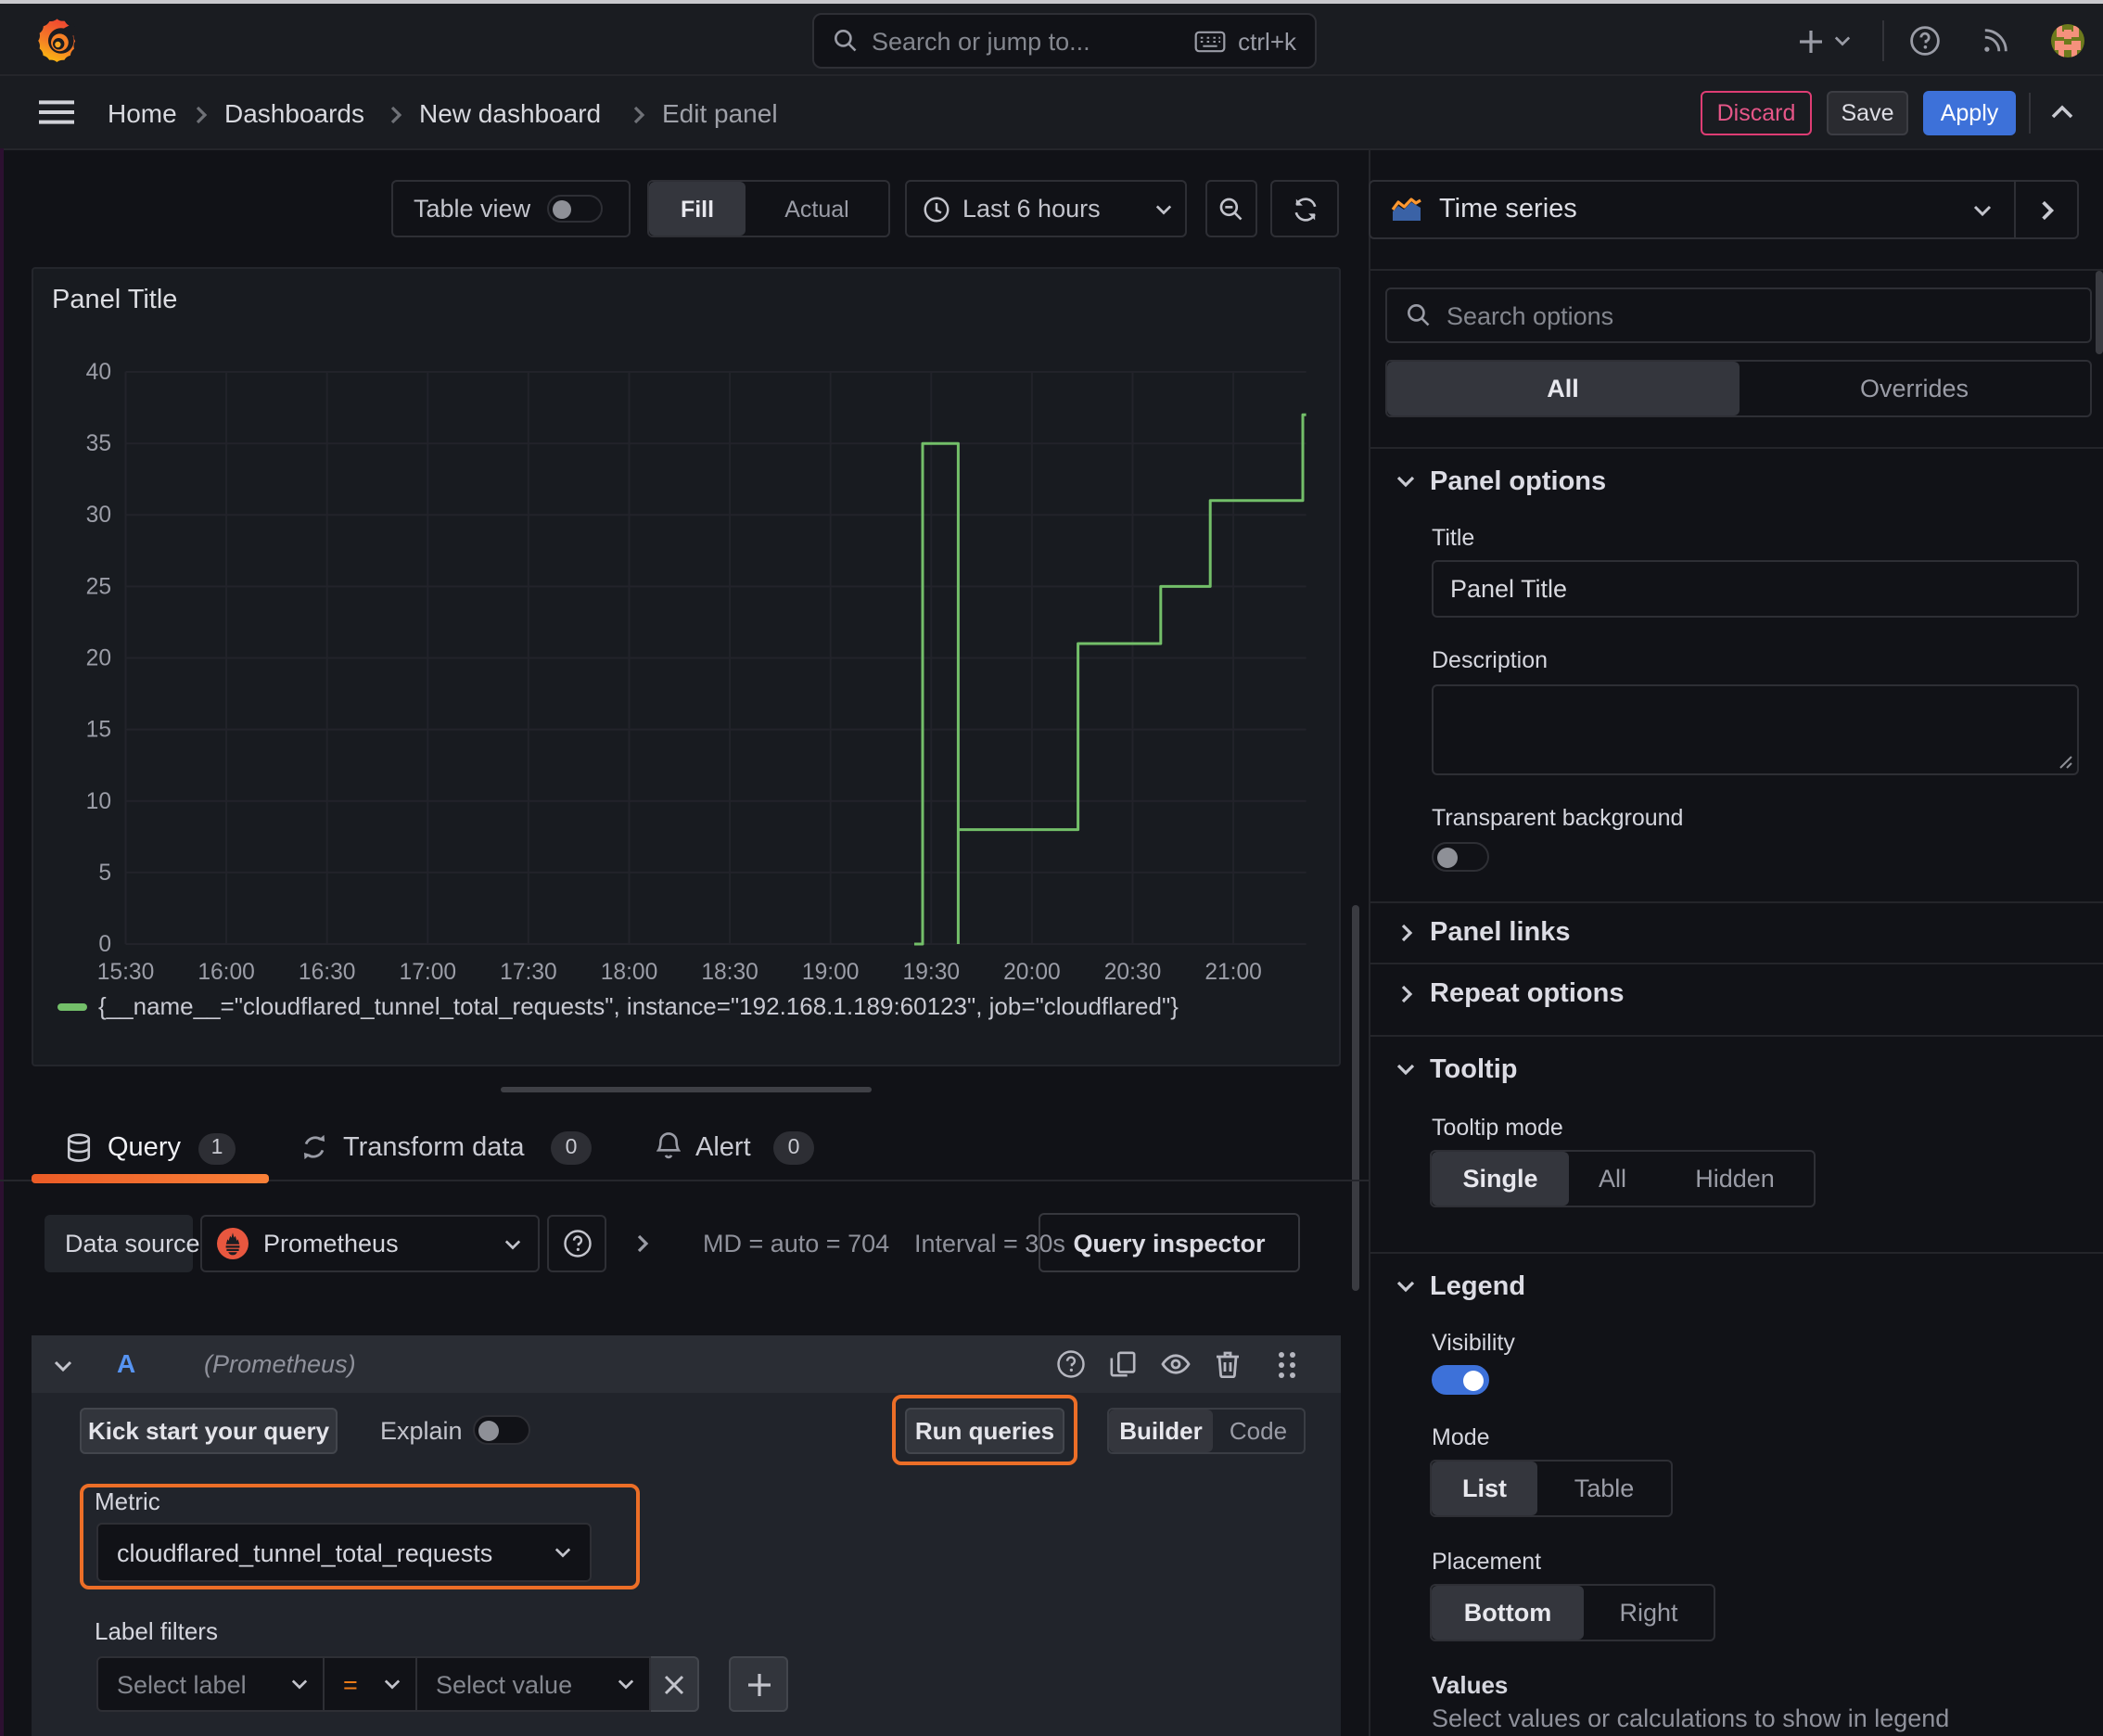 The image size is (2103, 1736). What do you see at coordinates (98, 731) in the screenshot?
I see `svg-text: 15` at bounding box center [98, 731].